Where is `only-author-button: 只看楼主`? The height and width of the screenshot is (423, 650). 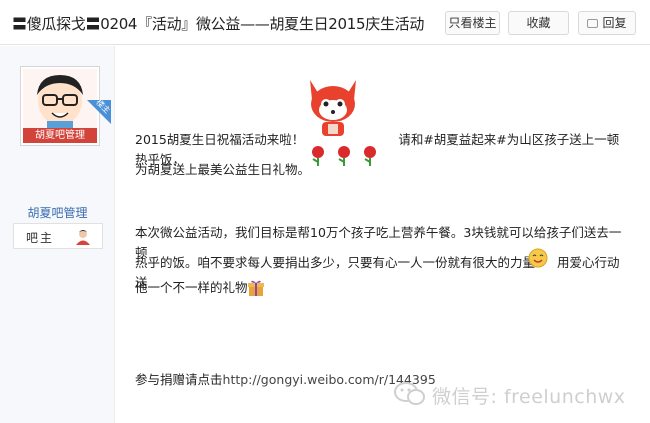
only-author-button: 只看楼主 is located at coordinates (472, 23).